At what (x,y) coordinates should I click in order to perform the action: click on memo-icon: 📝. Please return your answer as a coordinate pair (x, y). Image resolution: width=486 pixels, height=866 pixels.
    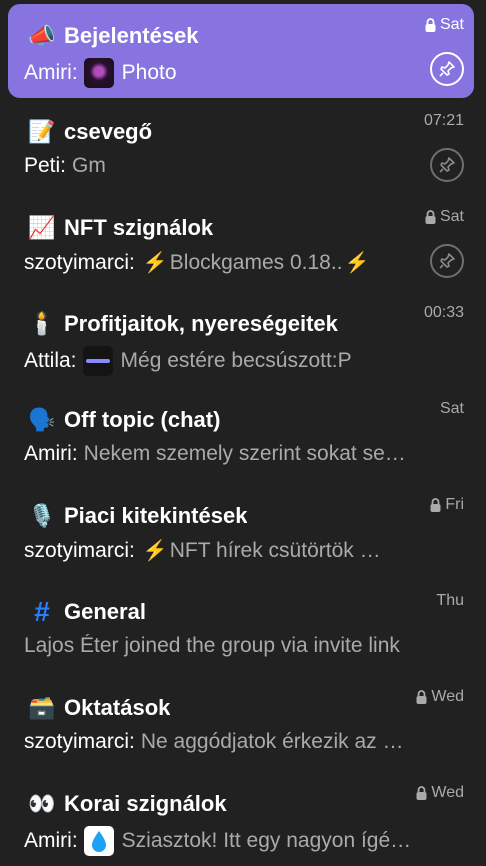
    Looking at the image, I should click on (42, 131).